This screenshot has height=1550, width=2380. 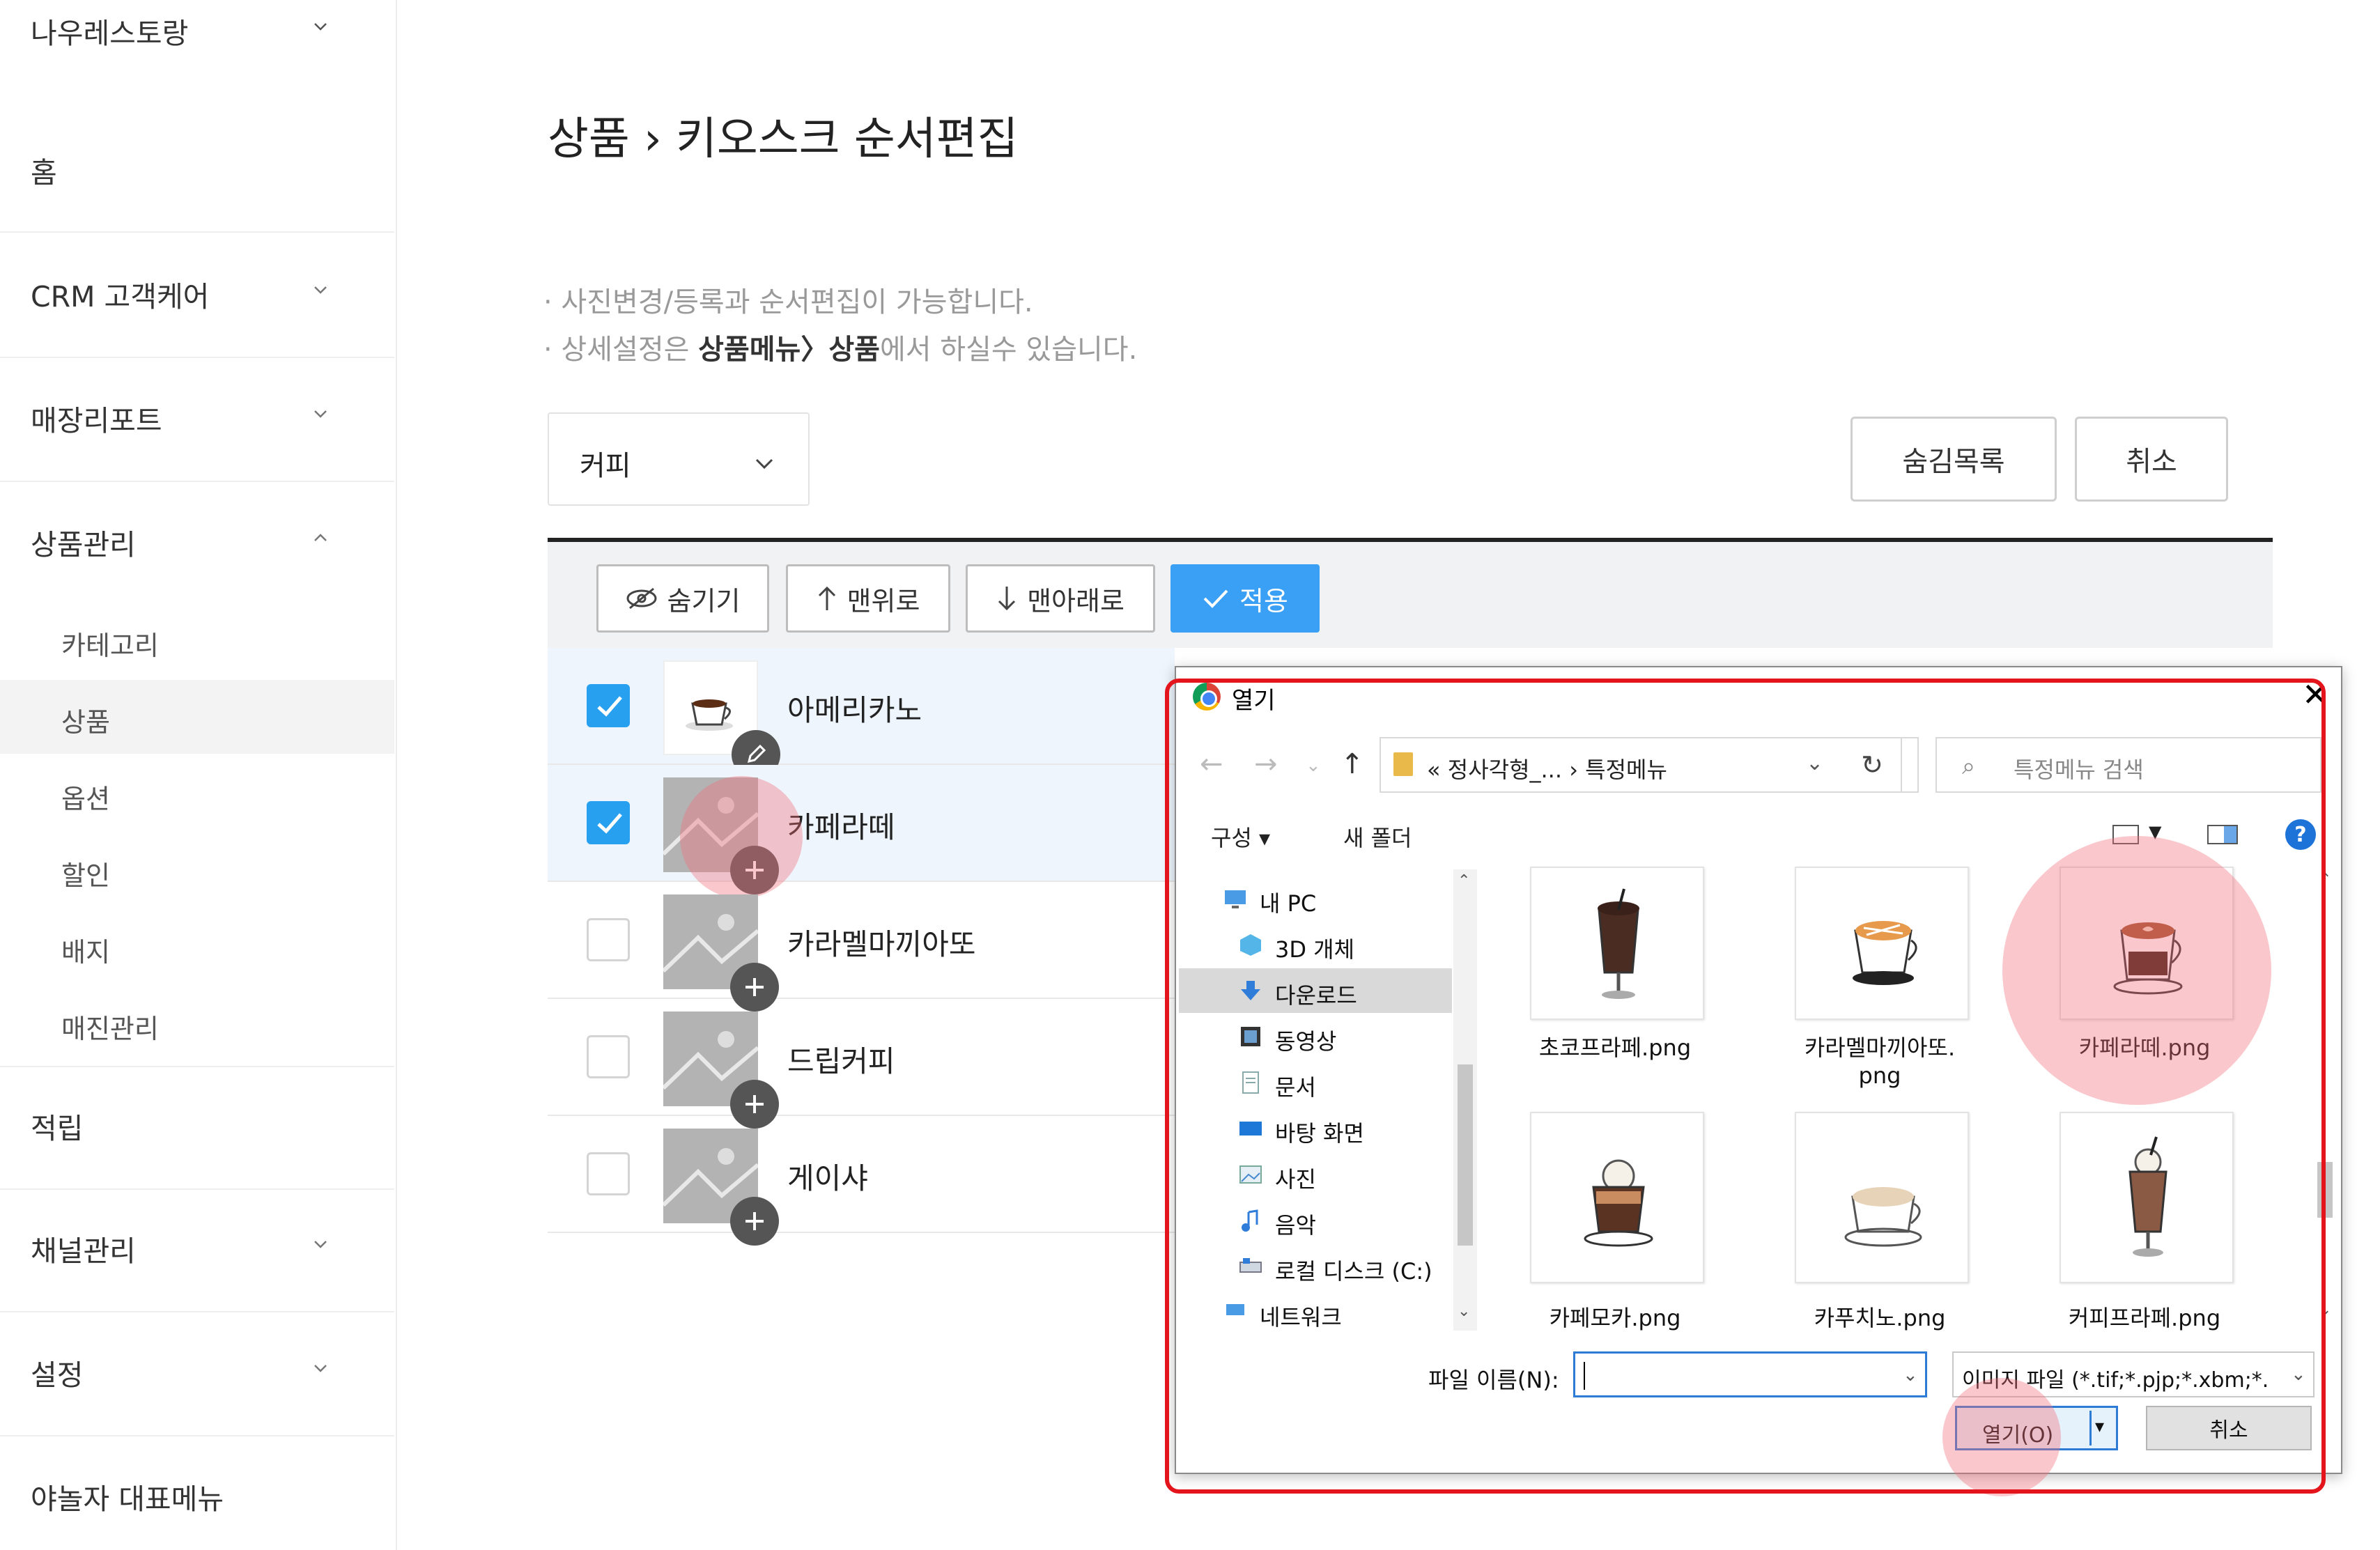 What do you see at coordinates (197, 1126) in the screenshot?
I see `sidebar-item-points: 적립` at bounding box center [197, 1126].